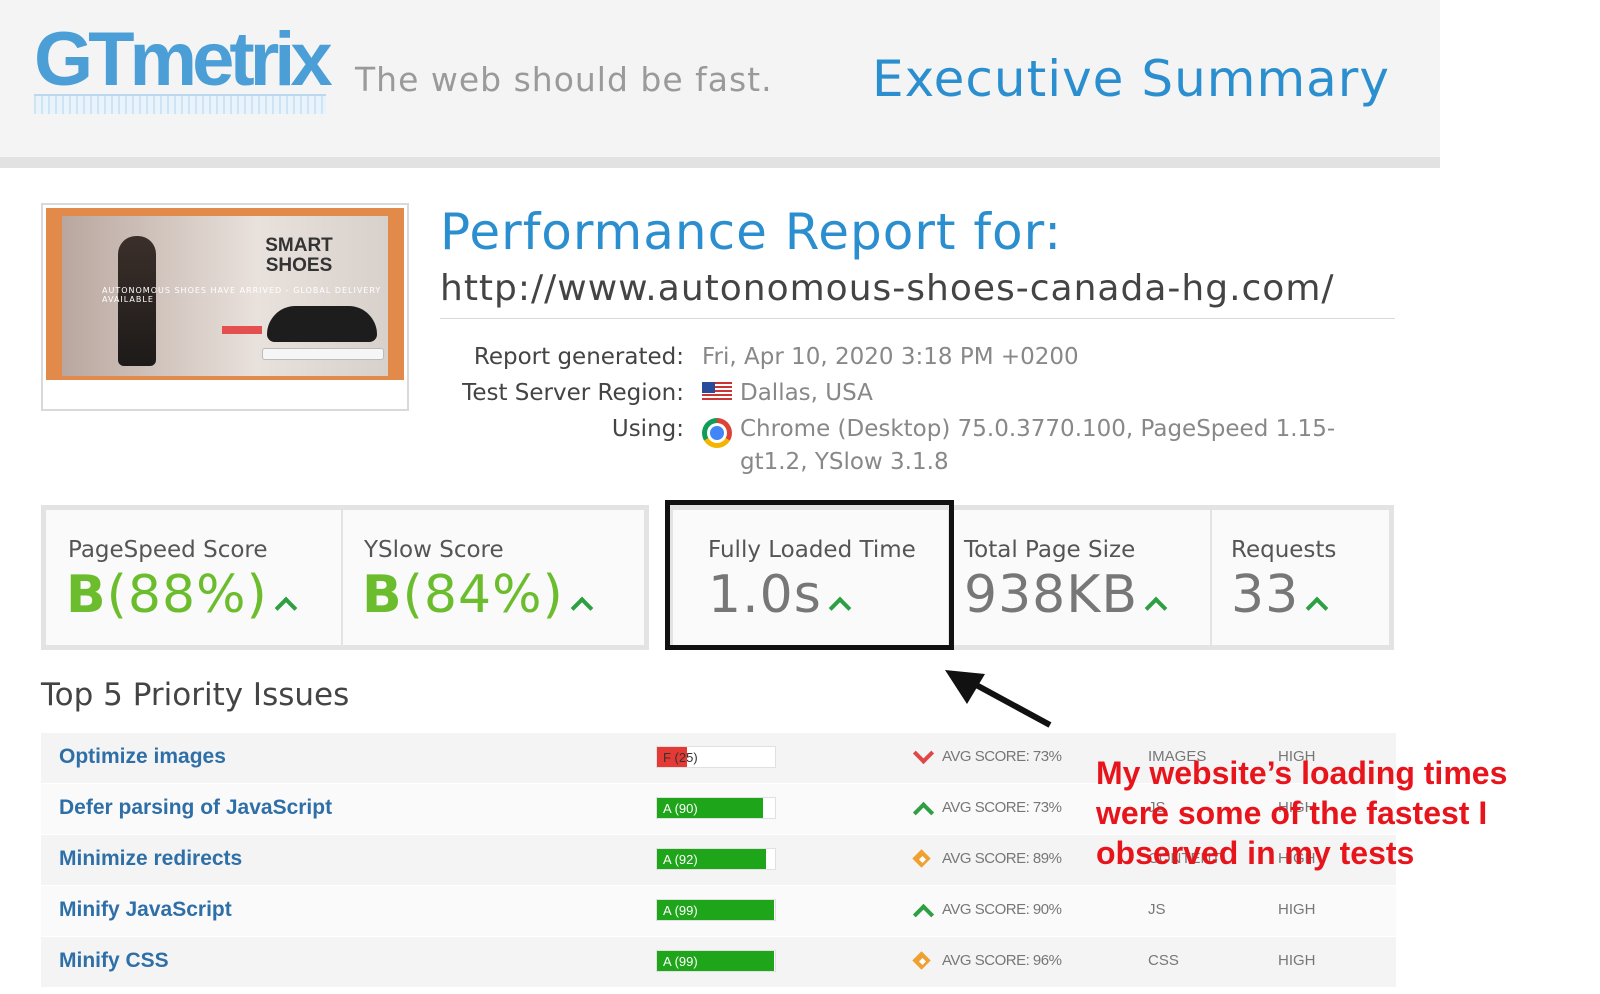 The image size is (1600, 994). I want to click on issue-name-link: Defer parsing of JavaScript, so click(195, 808).